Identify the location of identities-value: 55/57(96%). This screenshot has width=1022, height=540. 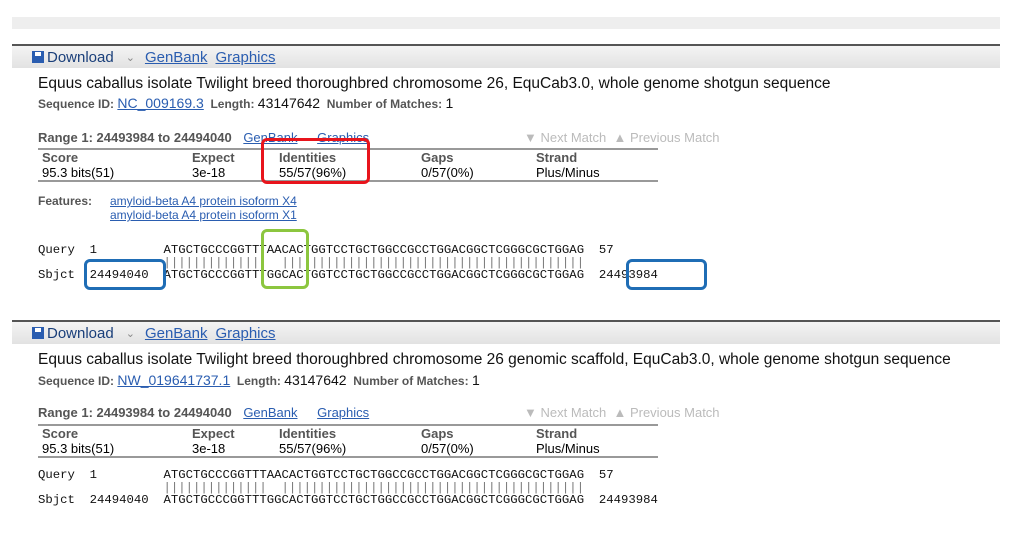
(313, 448).